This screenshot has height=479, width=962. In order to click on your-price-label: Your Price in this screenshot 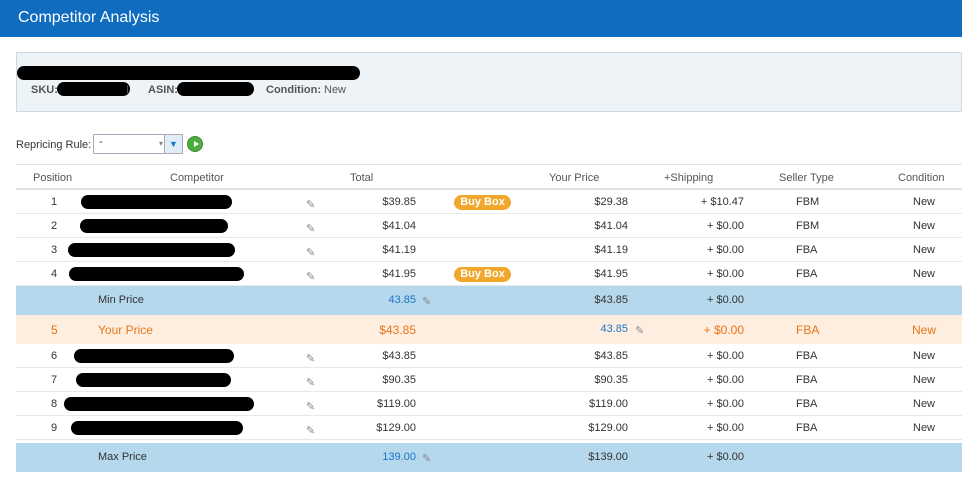, I will do `click(125, 330)`.